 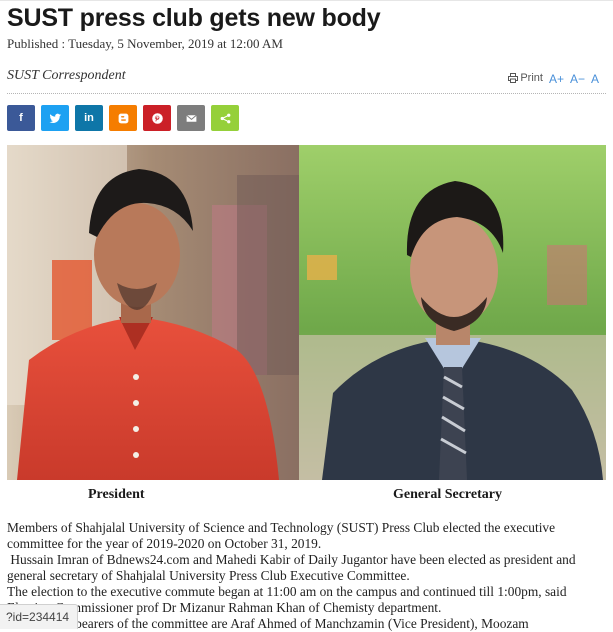 I want to click on font-increase-button: A+, so click(x=556, y=79).